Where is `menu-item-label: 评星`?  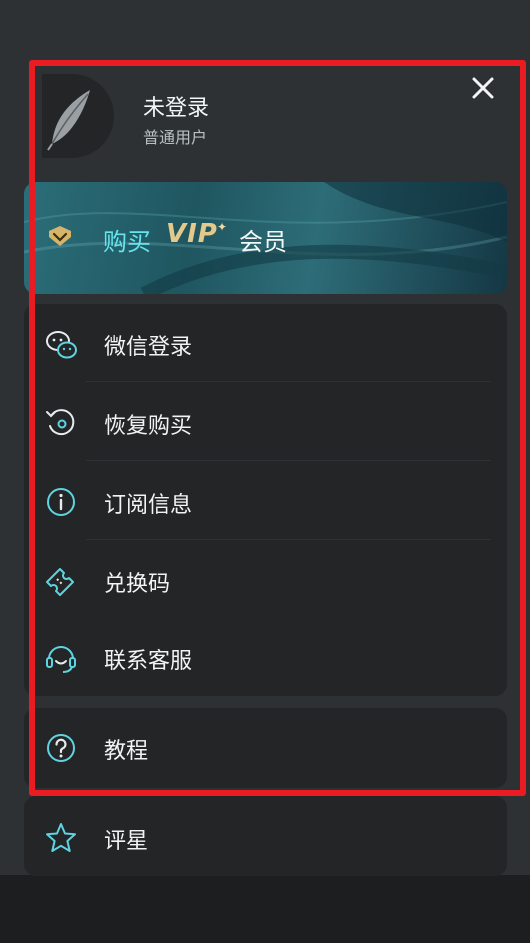
menu-item-label: 评星 is located at coordinates (126, 841).